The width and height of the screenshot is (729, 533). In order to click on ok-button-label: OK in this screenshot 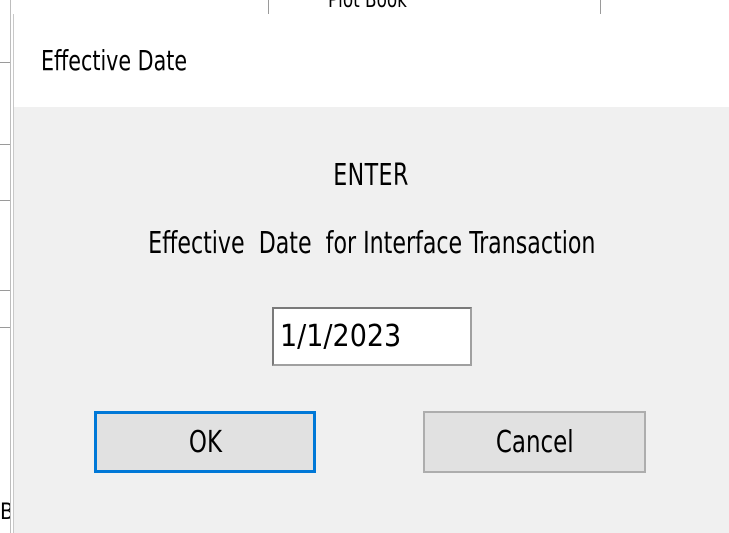, I will do `click(205, 442)`.